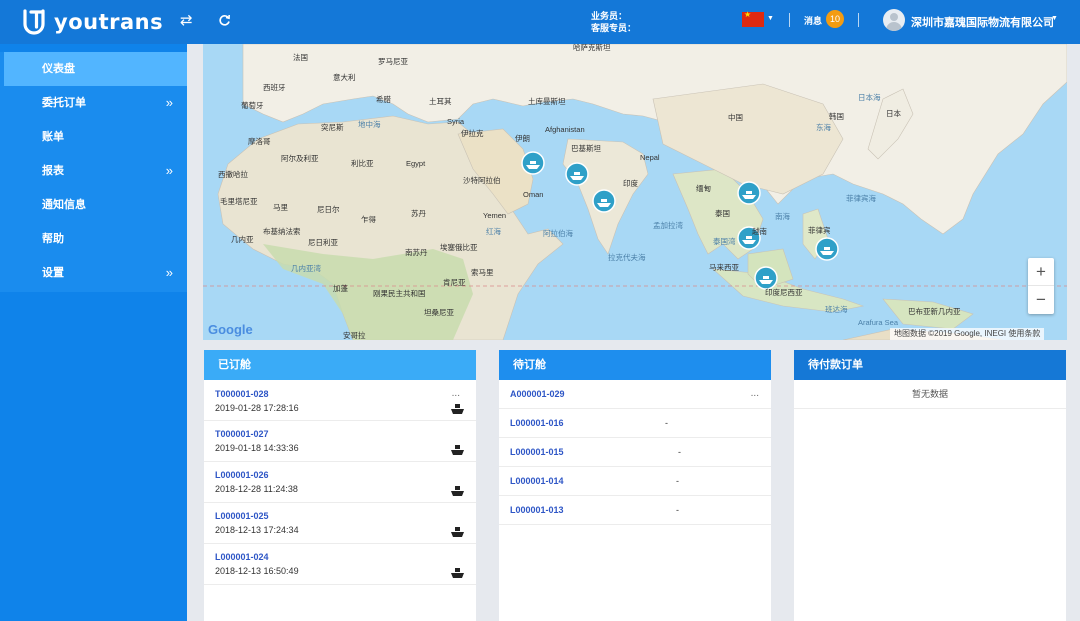  Describe the element at coordinates (233, 174) in the screenshot. I see `map-label: 西撒哈拉` at that location.